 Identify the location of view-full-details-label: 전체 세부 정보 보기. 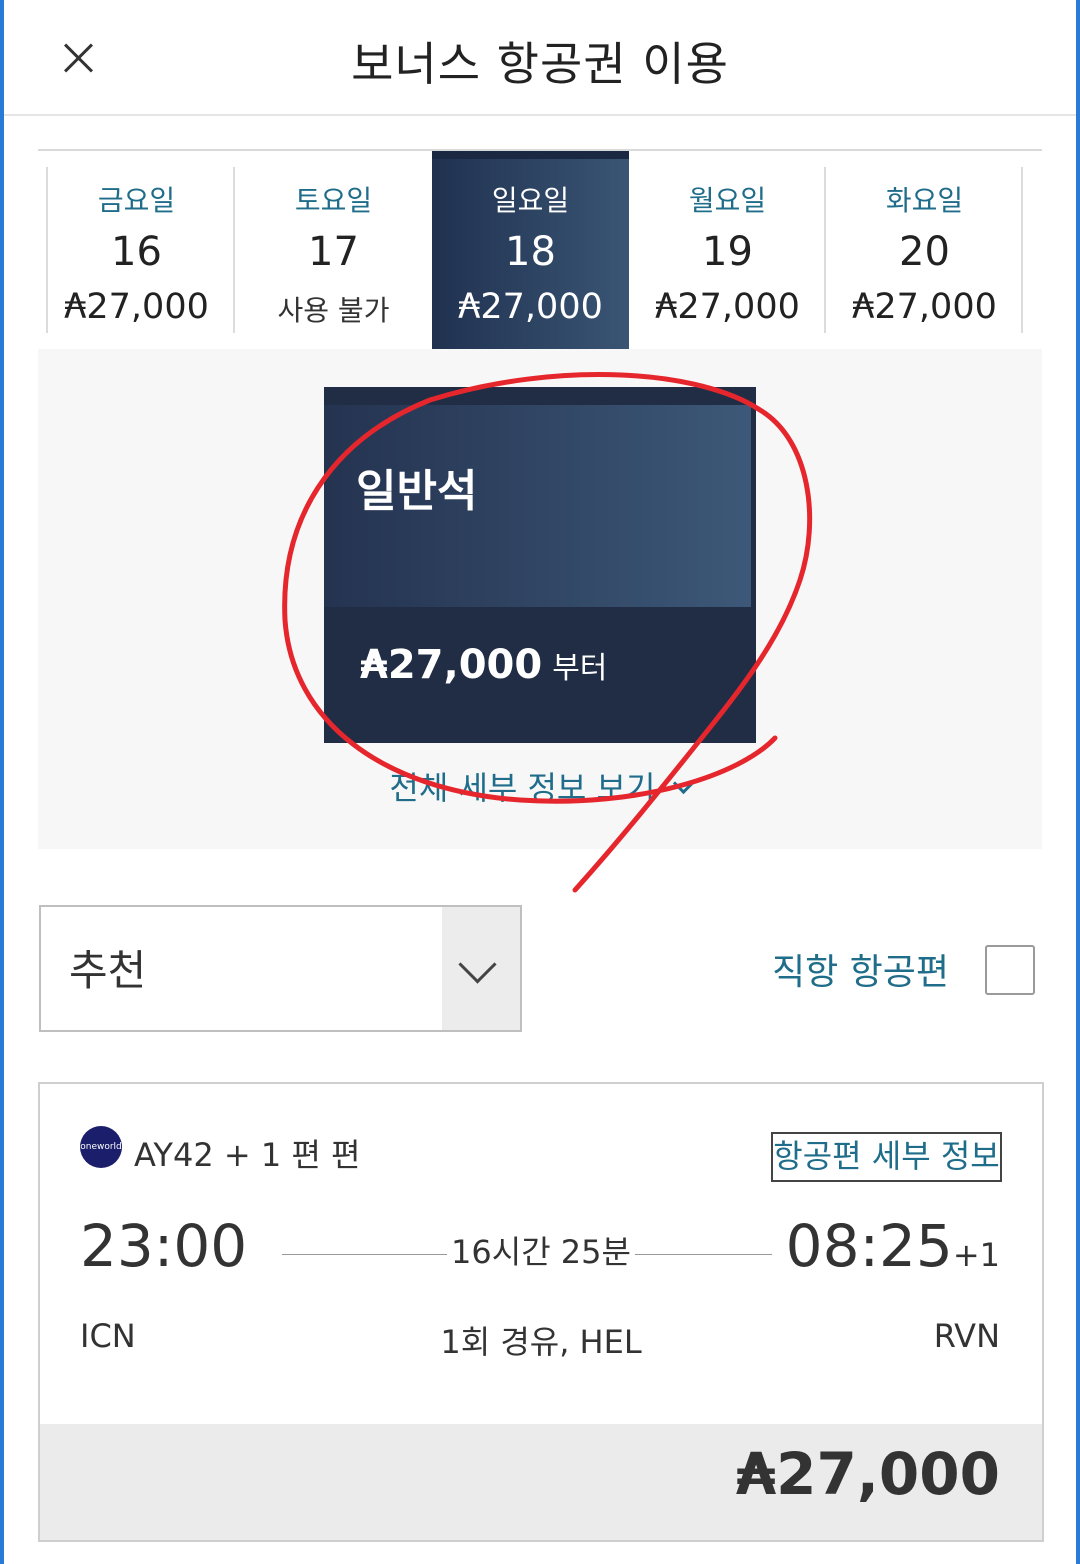
(522, 788).